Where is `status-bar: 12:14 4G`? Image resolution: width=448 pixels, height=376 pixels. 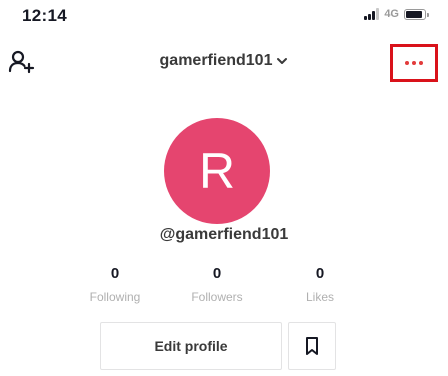 status-bar: 12:14 4G is located at coordinates (224, 19).